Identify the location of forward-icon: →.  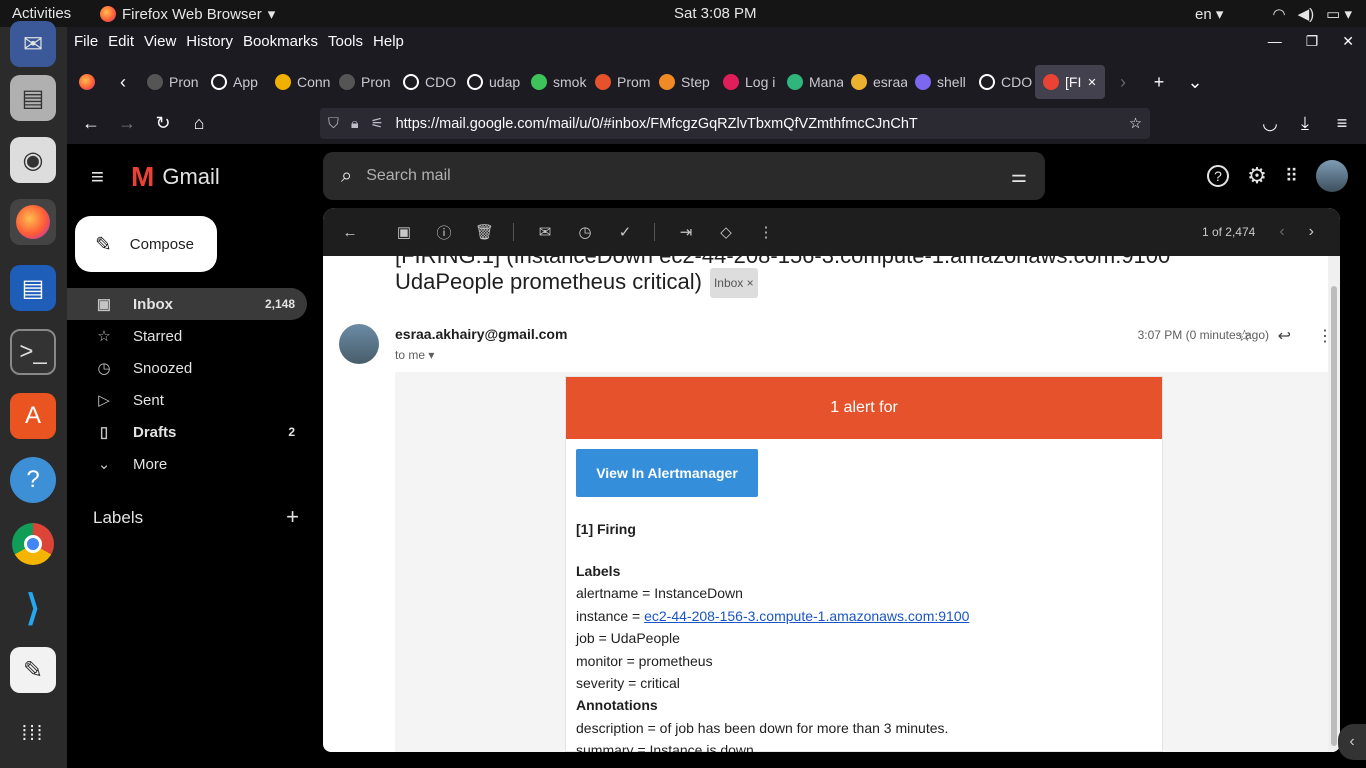
(127, 123).